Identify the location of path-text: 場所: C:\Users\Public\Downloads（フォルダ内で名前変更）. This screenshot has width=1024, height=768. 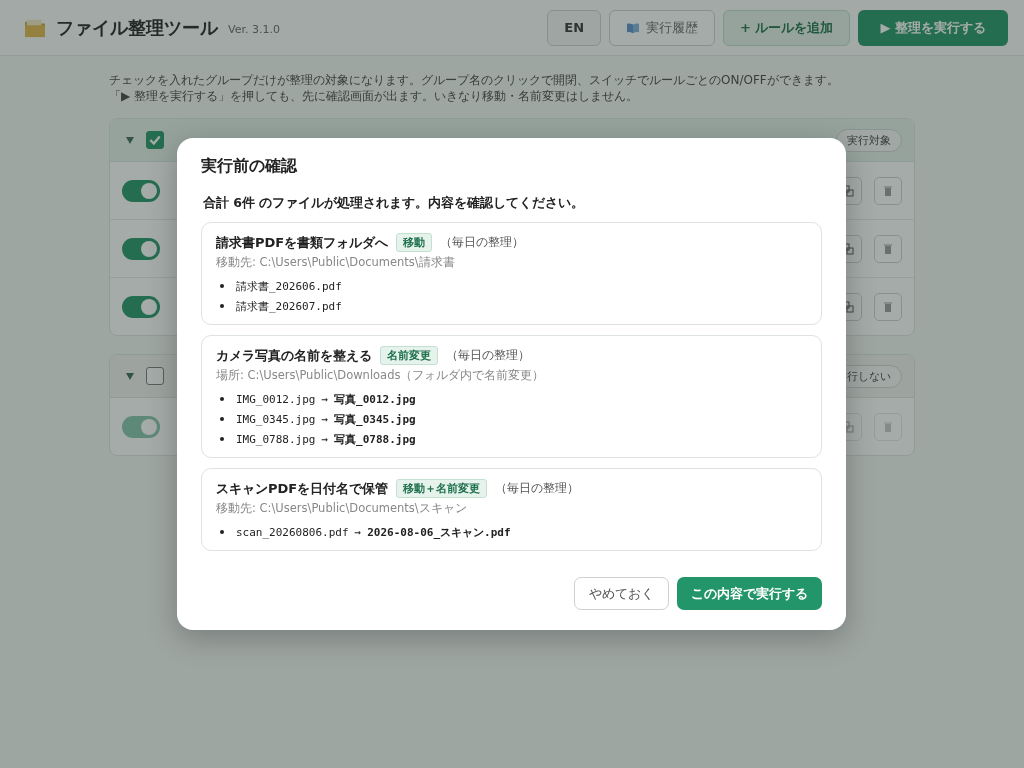
(381, 375).